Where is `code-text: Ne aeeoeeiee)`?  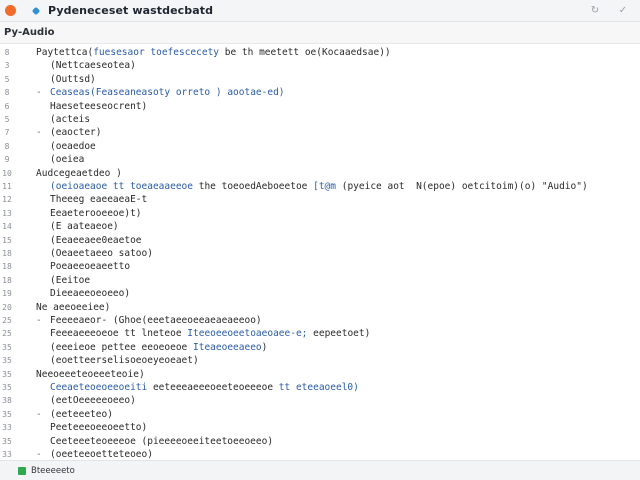 code-text: Ne aeeoeeiee) is located at coordinates (73, 307).